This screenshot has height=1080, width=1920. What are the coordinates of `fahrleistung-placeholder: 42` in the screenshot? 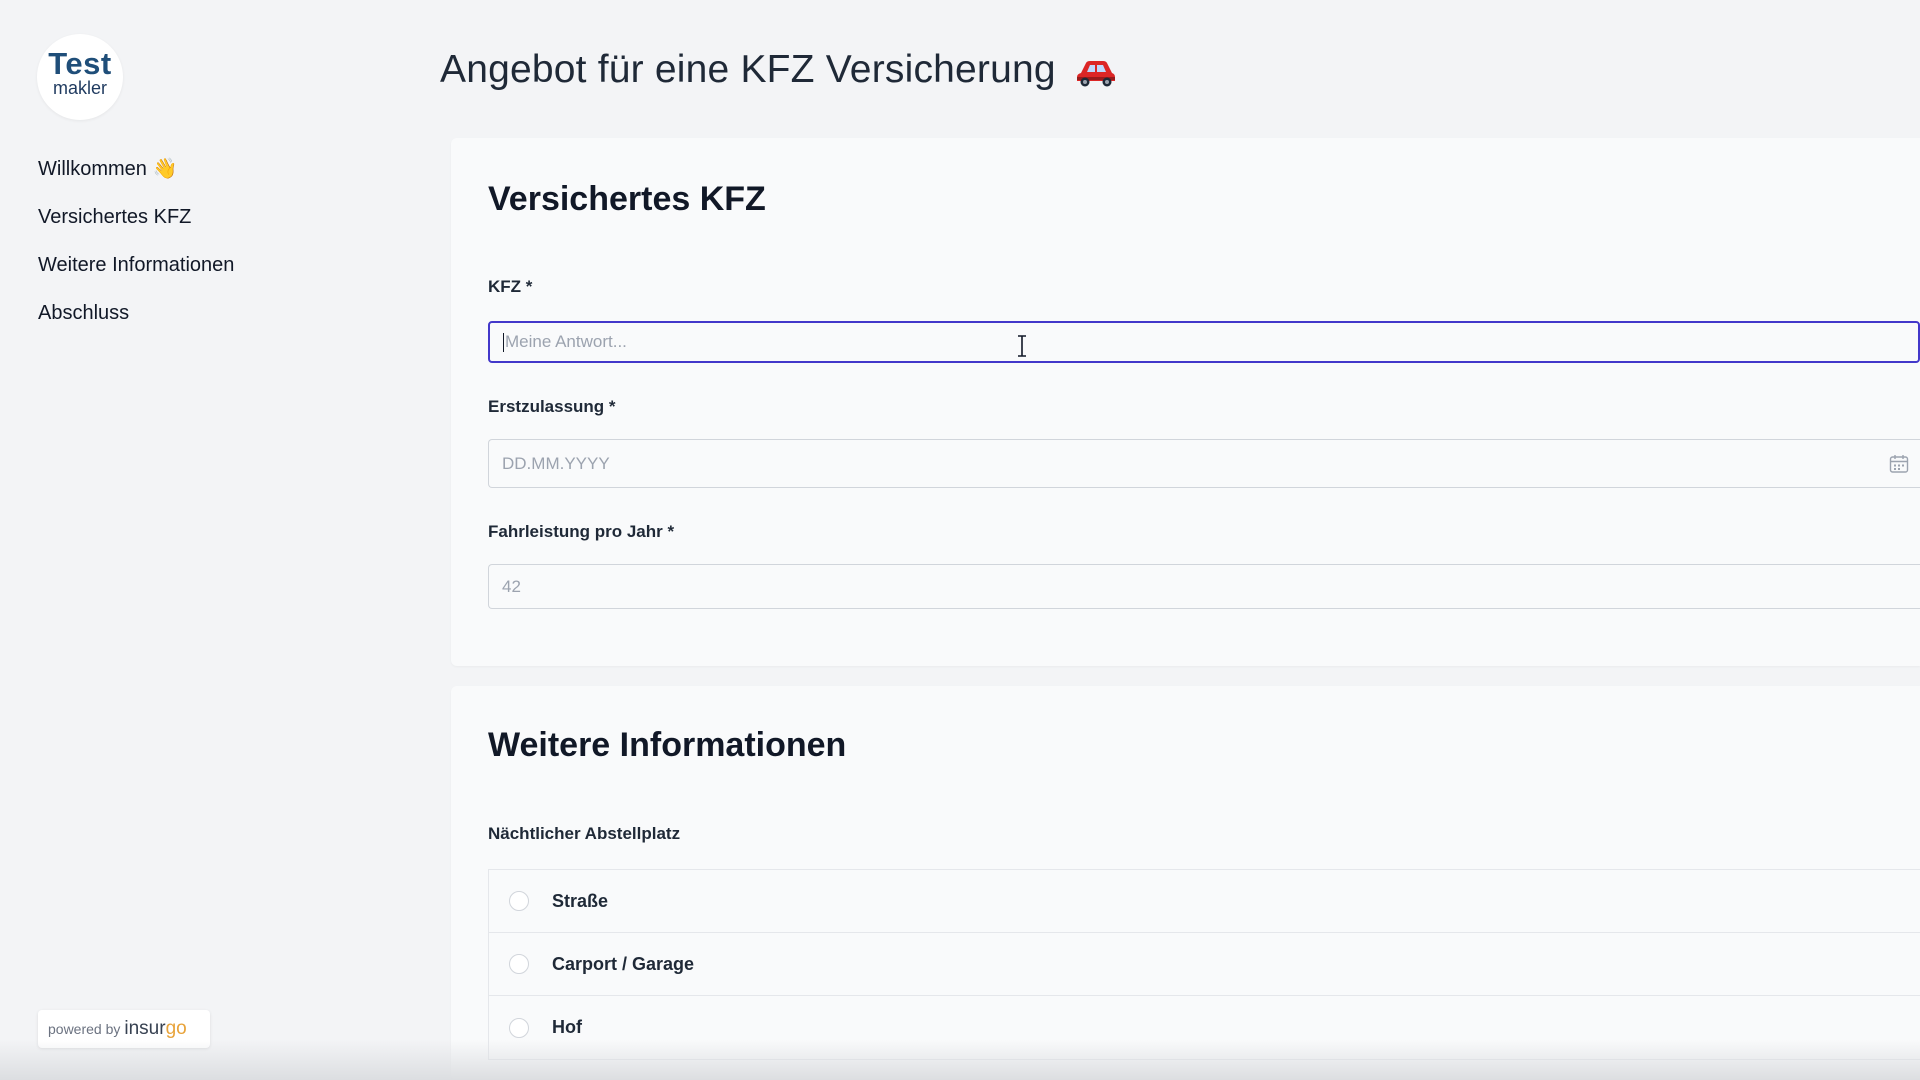 It's located at (511, 586).